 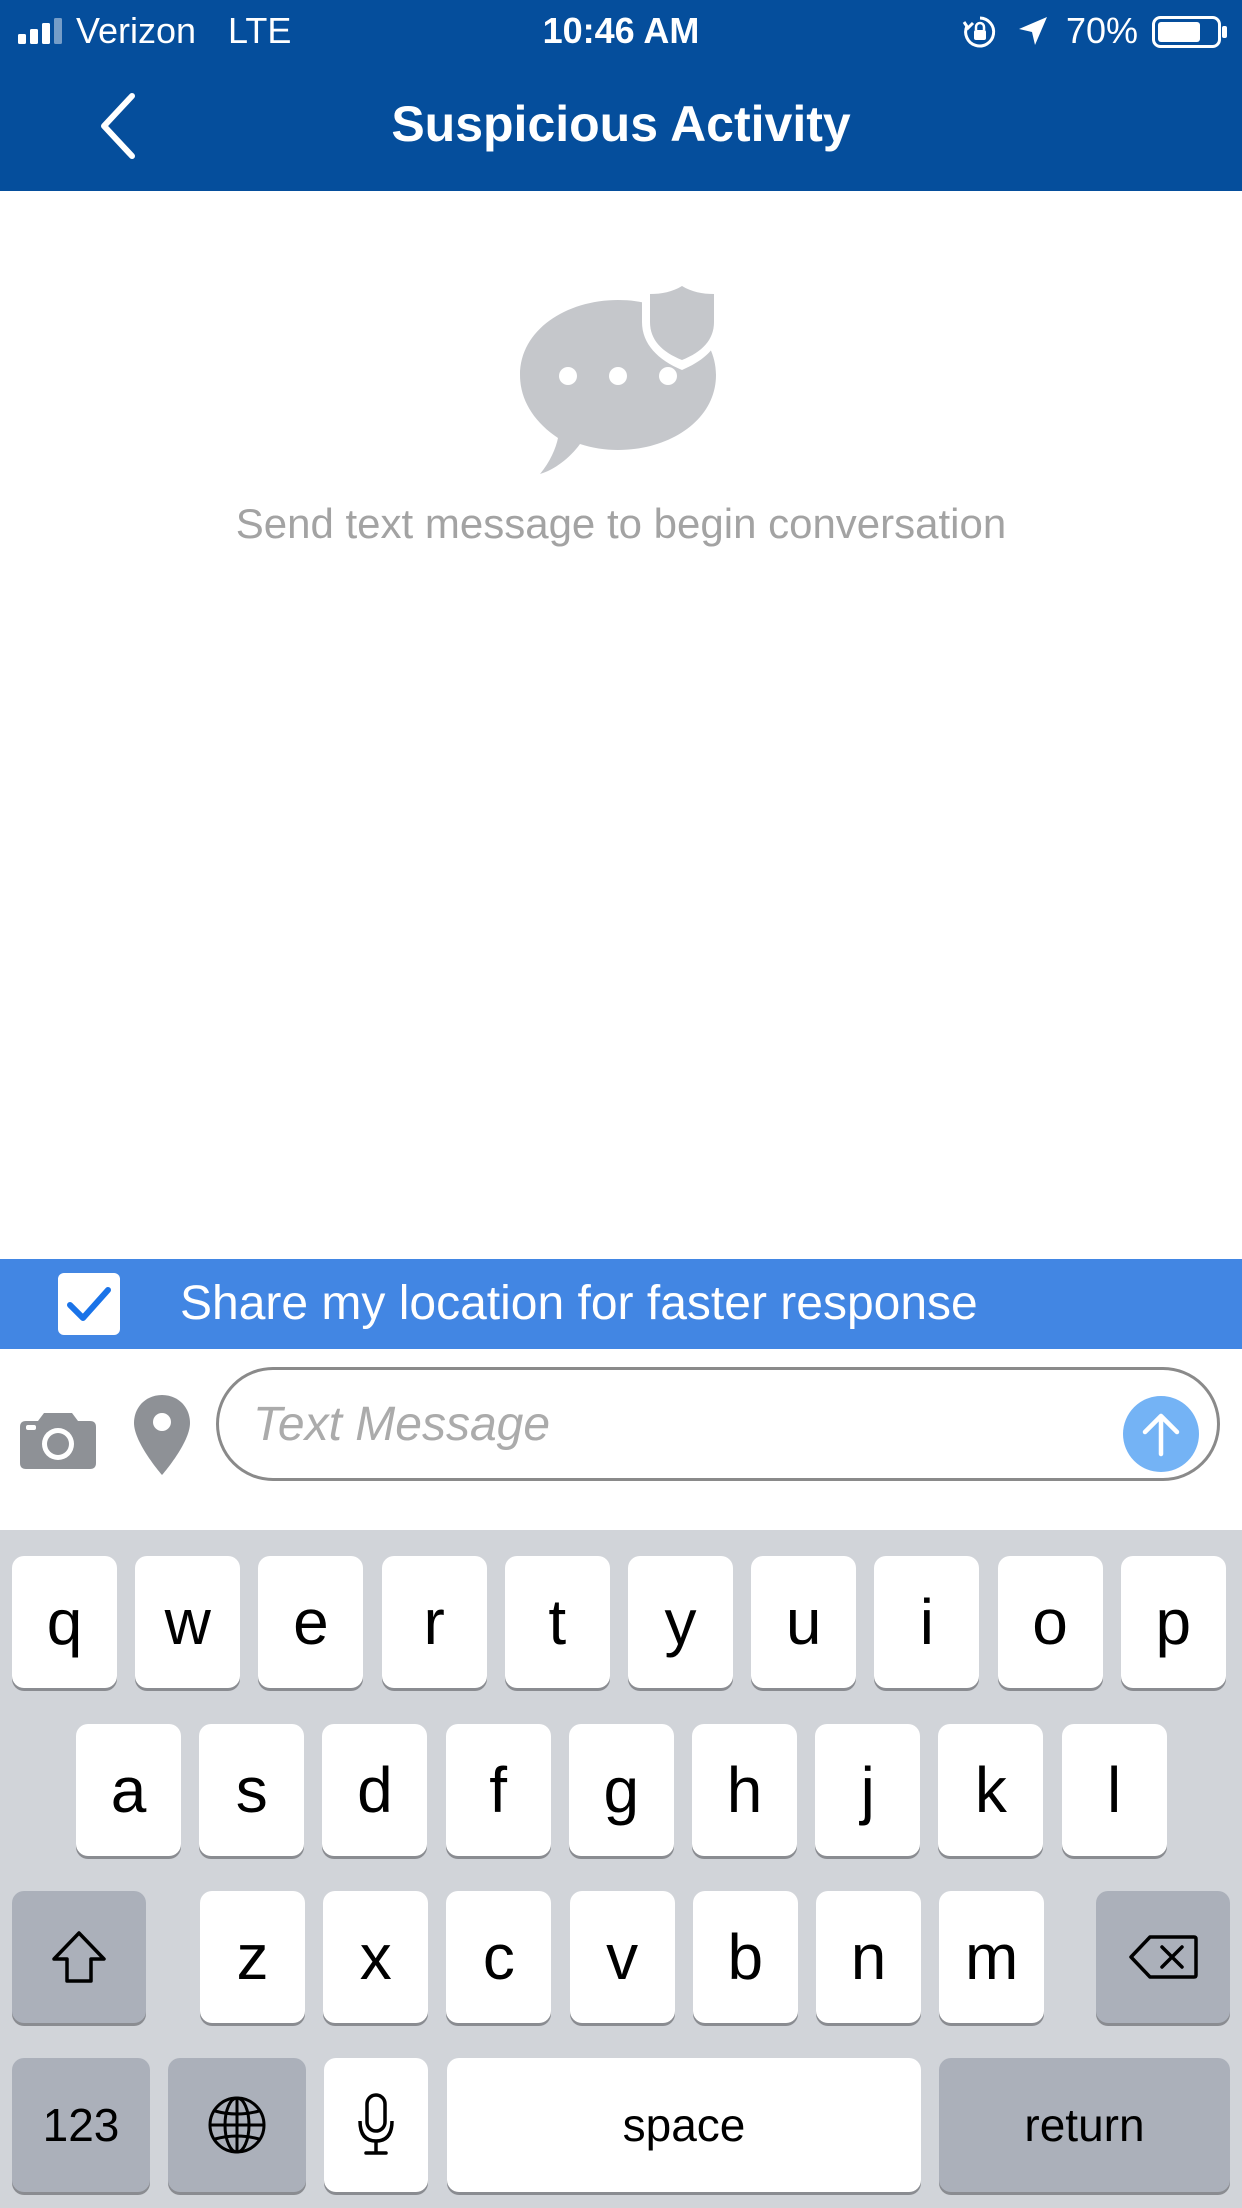 I want to click on share-location-checkbox, so click(x=89, y=1304).